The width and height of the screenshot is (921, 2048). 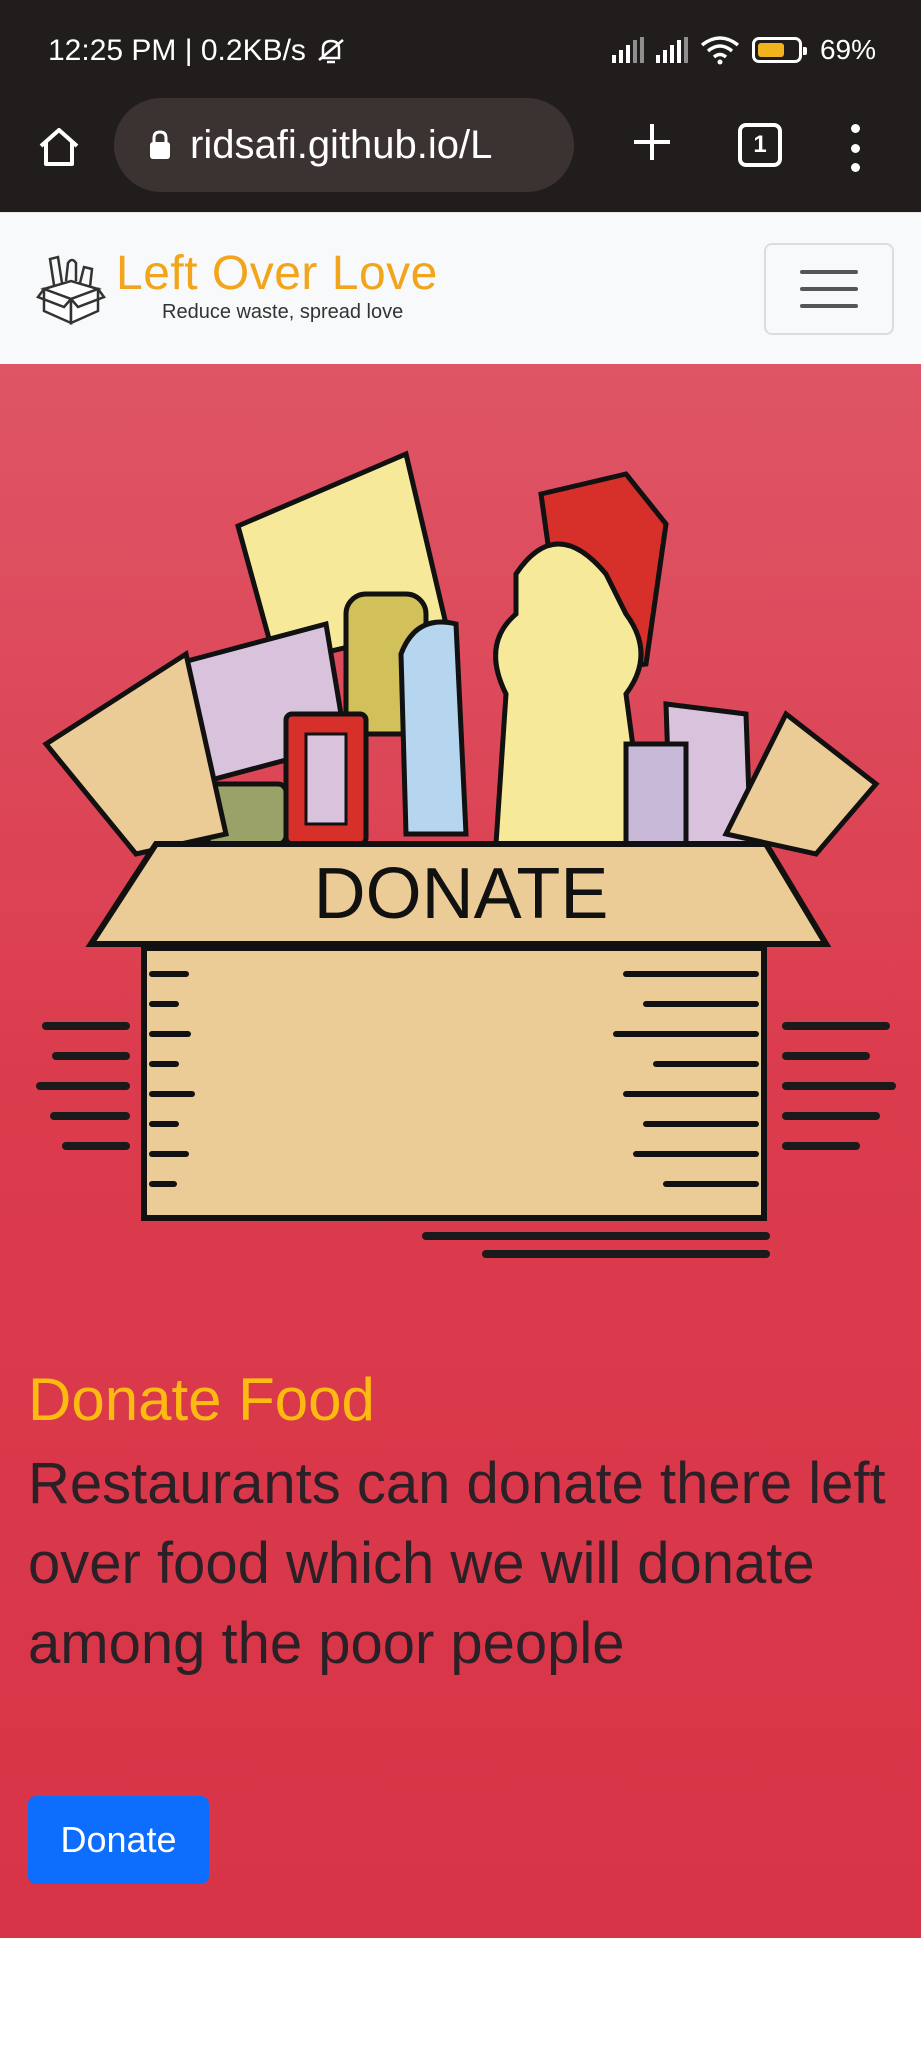 I want to click on mute-notification-icon, so click(x=331, y=51).